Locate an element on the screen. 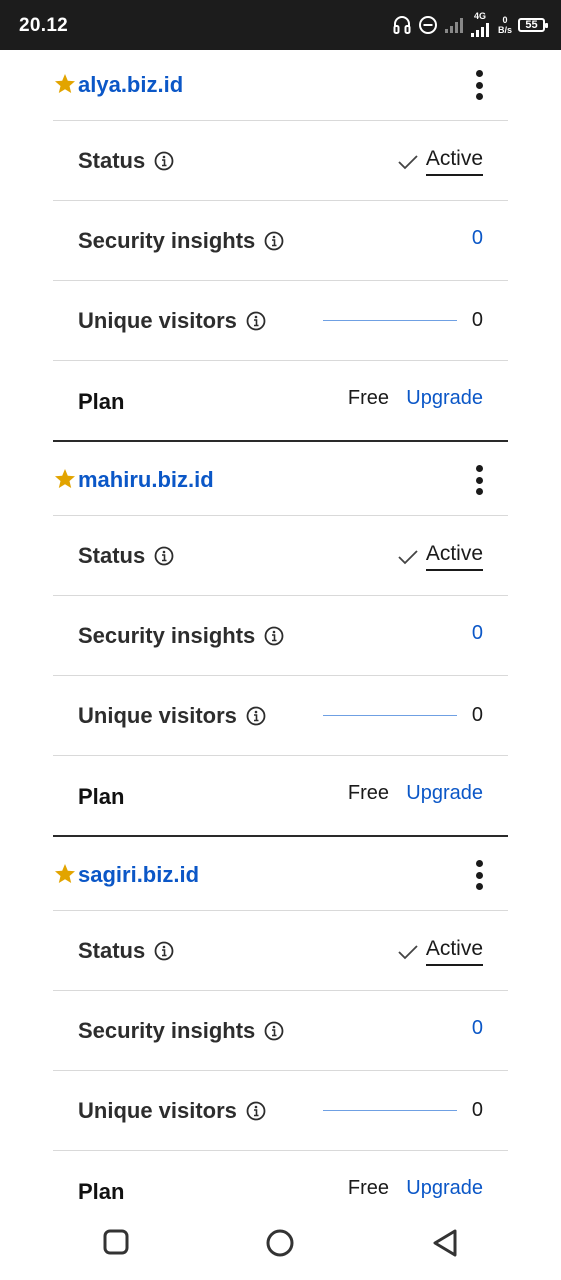  back-icon is located at coordinates (445, 1243).